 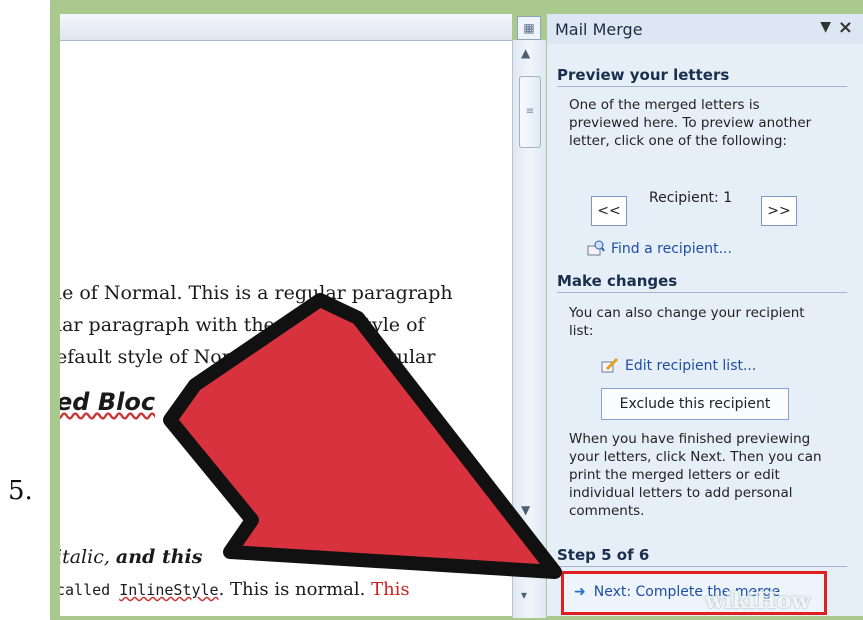 What do you see at coordinates (525, 53) in the screenshot?
I see `scroll-up-icon: ▲` at bounding box center [525, 53].